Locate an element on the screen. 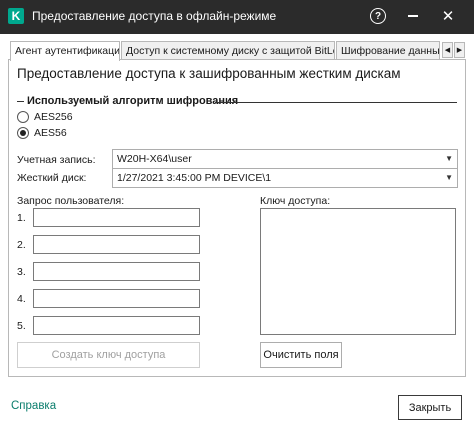 The height and width of the screenshot is (428, 474). algorithm-group-label: Используемый алгоритм шифрования is located at coordinates (133, 101).